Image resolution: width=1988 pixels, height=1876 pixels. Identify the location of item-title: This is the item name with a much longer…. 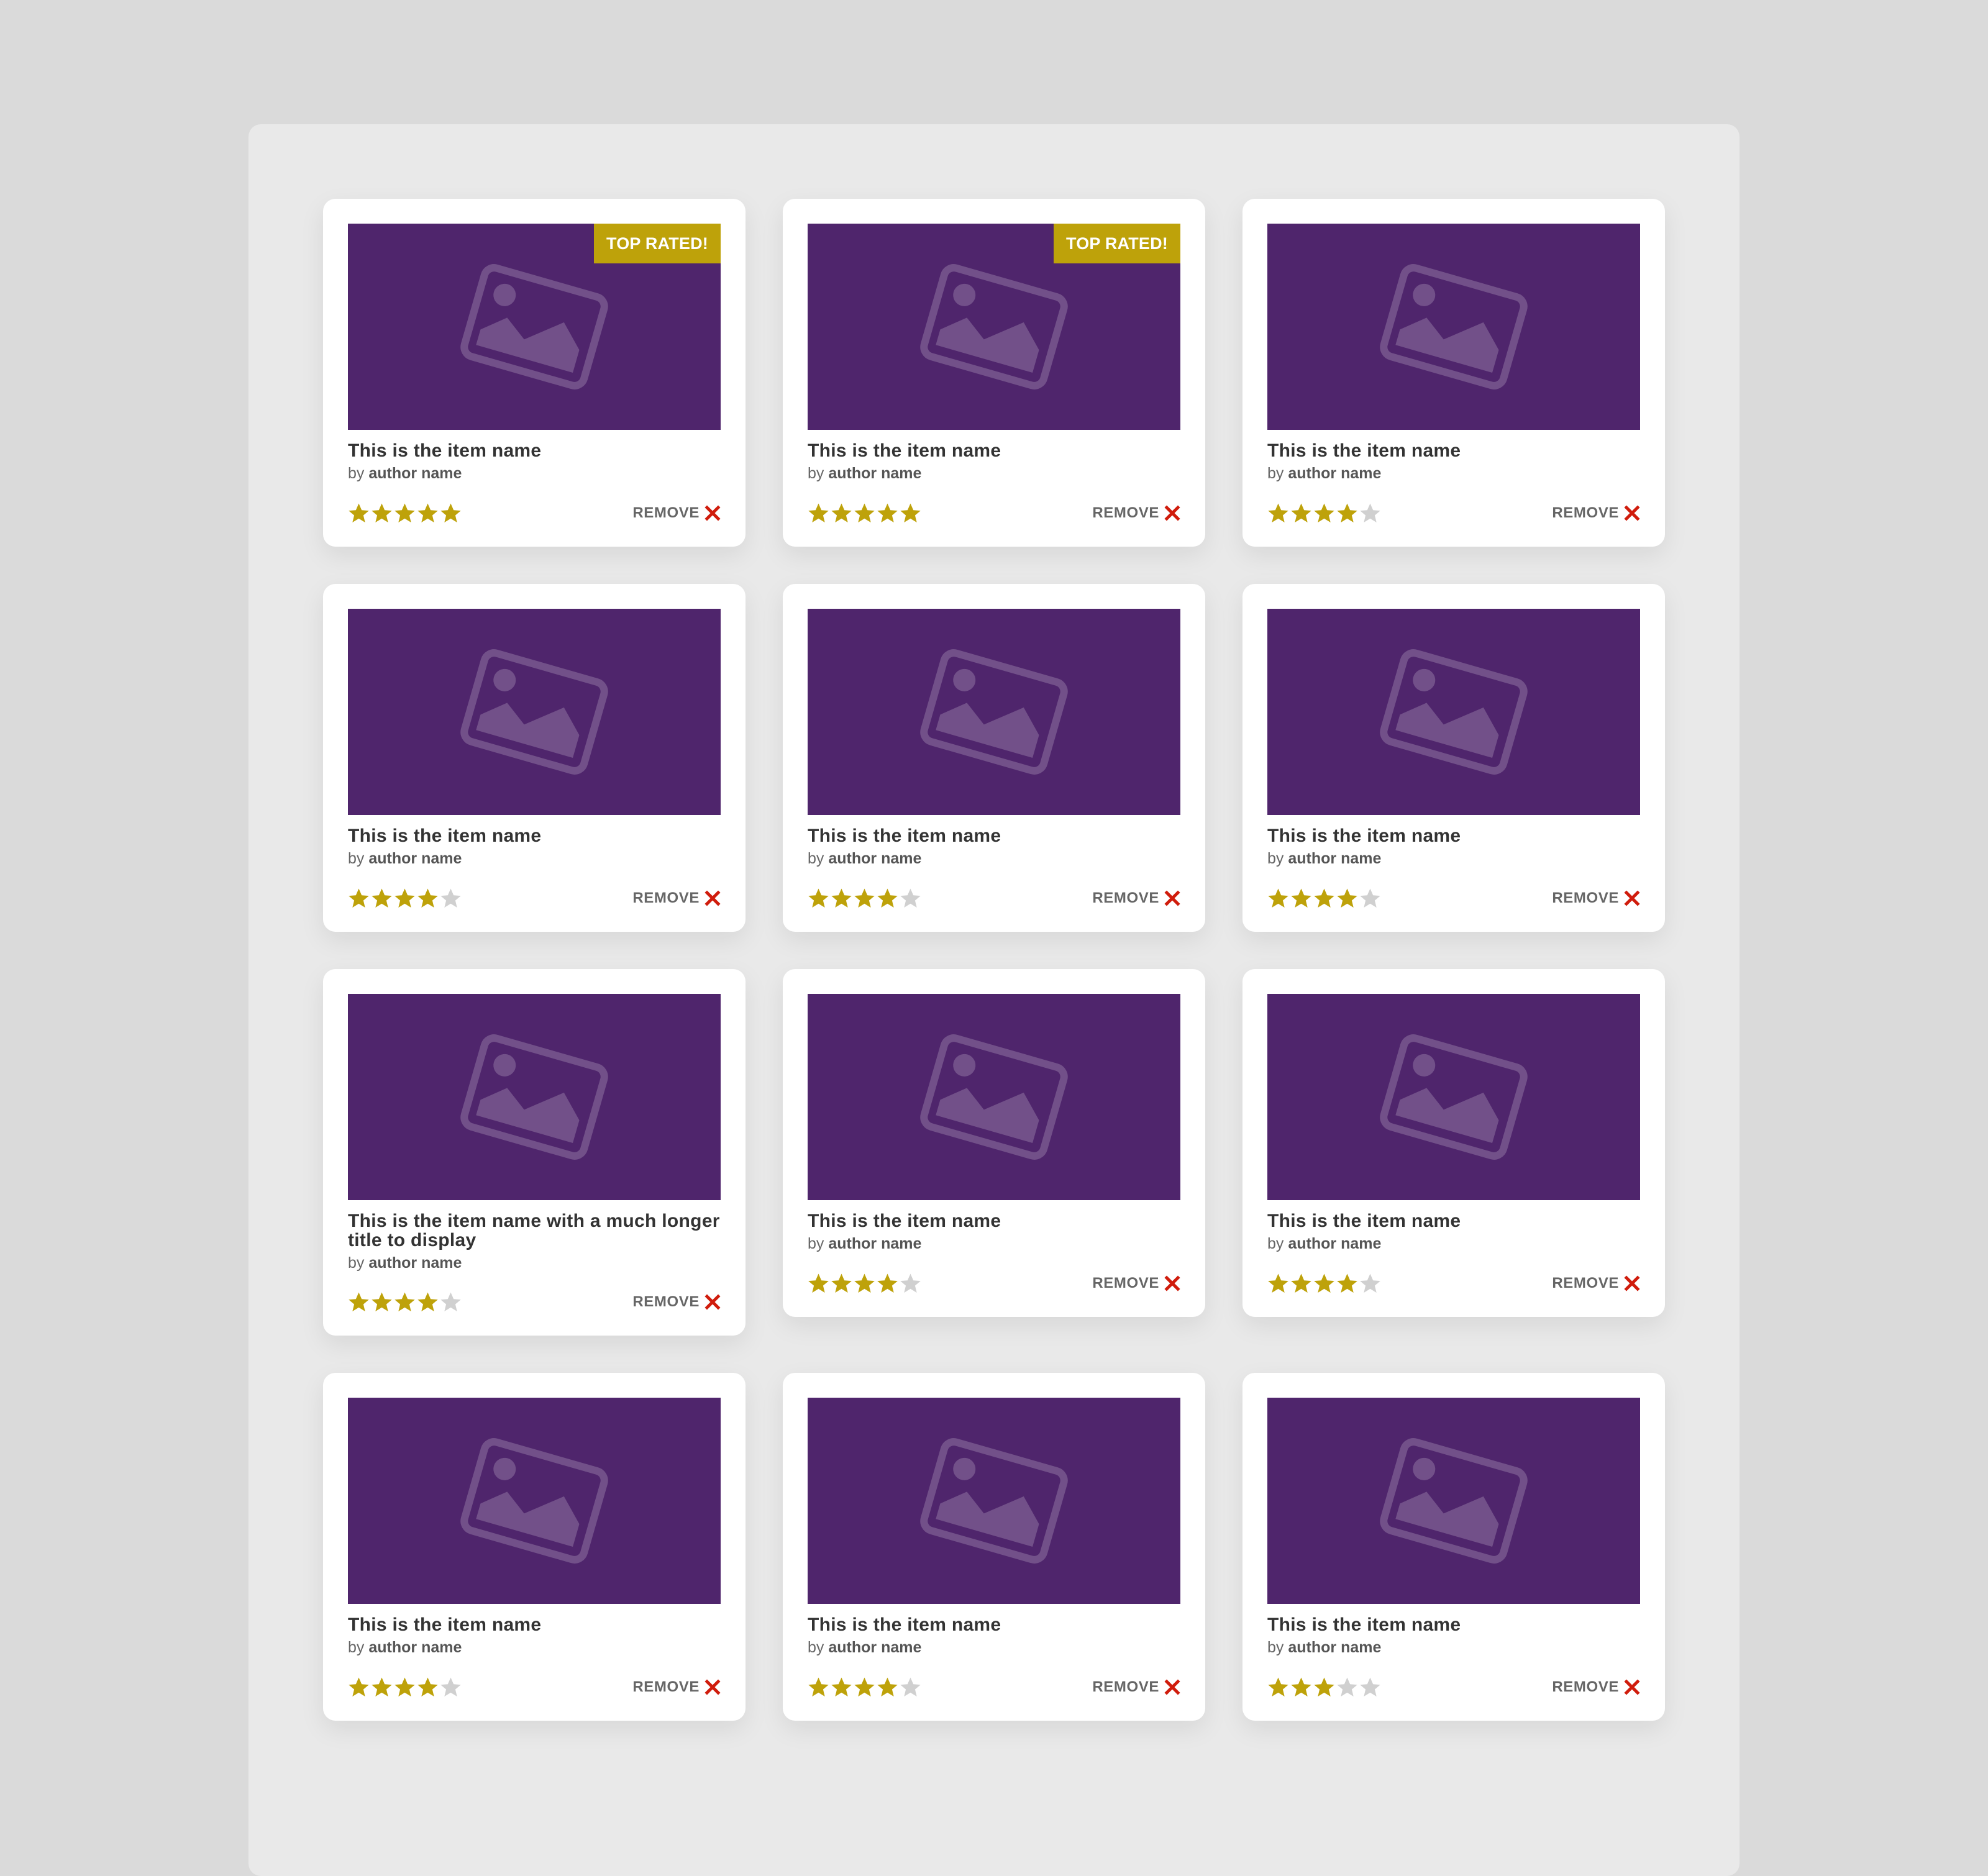
(534, 1230).